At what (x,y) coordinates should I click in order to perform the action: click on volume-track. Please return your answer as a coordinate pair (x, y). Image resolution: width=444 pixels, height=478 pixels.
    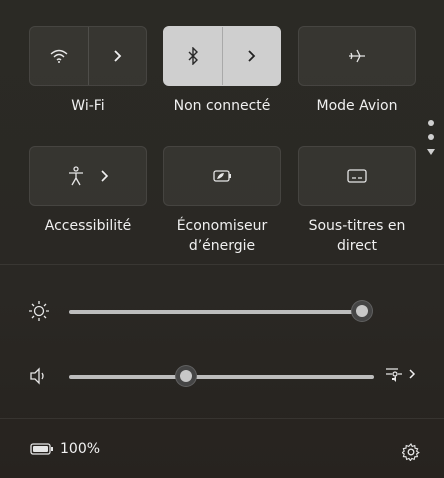
    Looking at the image, I should click on (221, 377).